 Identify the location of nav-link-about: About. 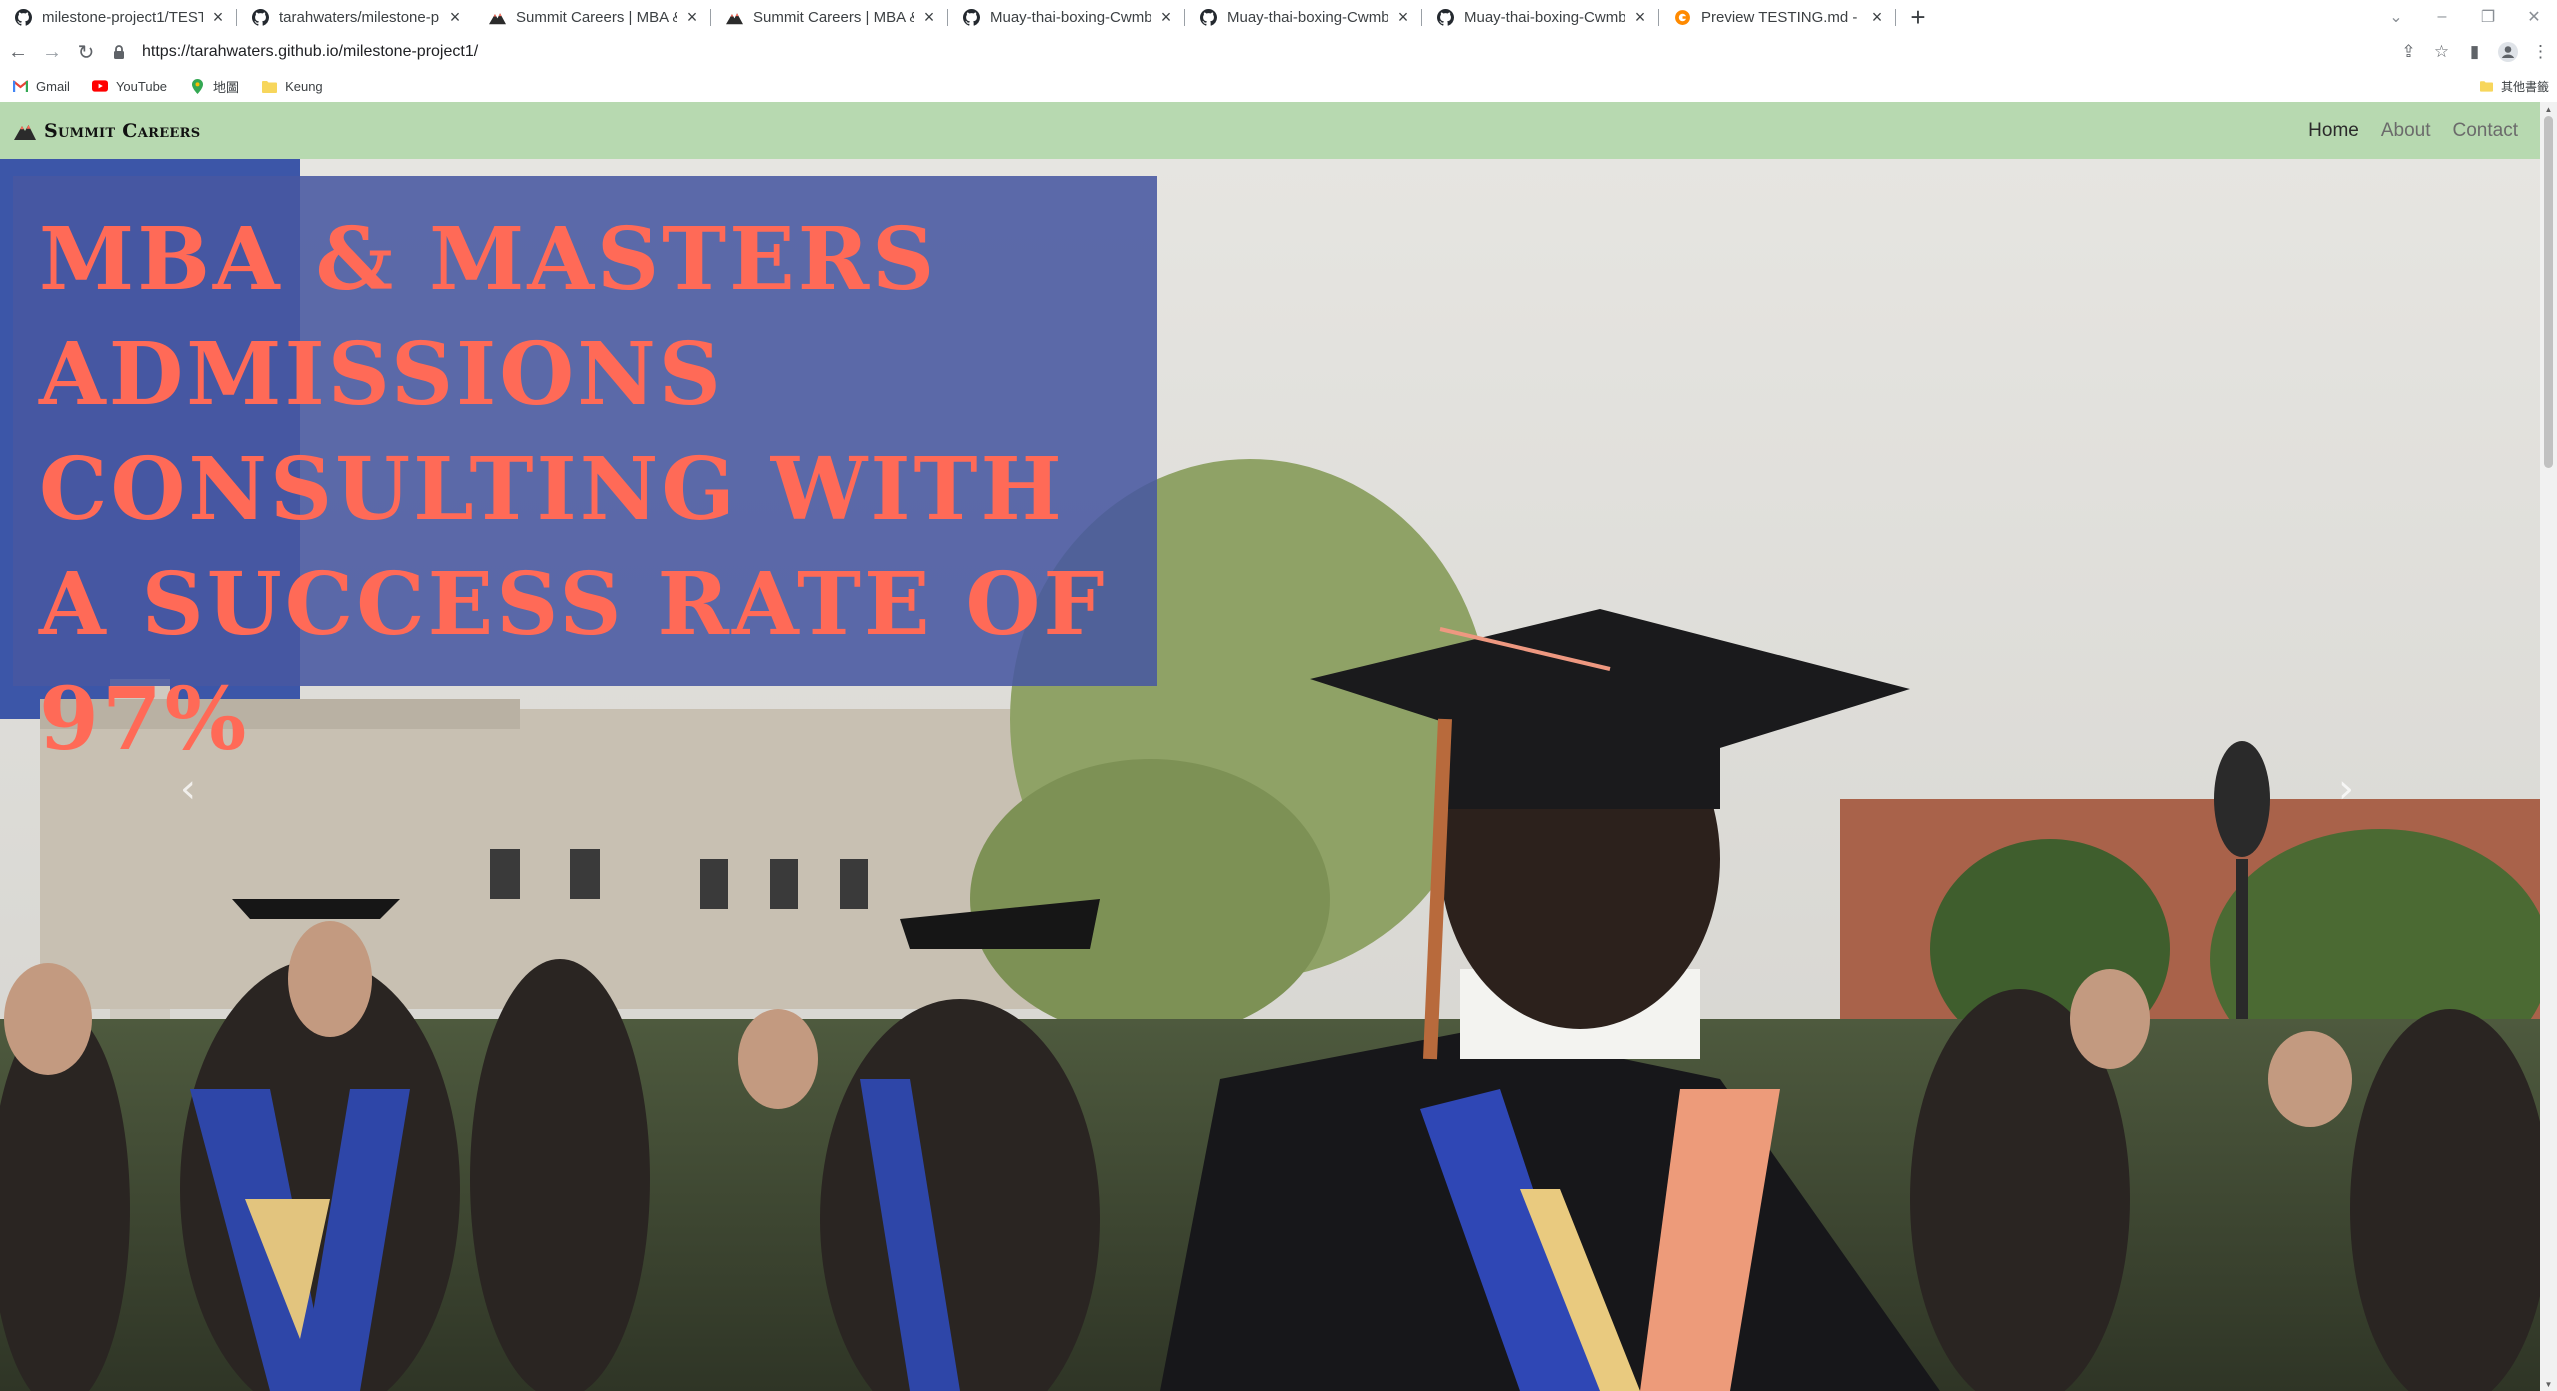
(2406, 131).